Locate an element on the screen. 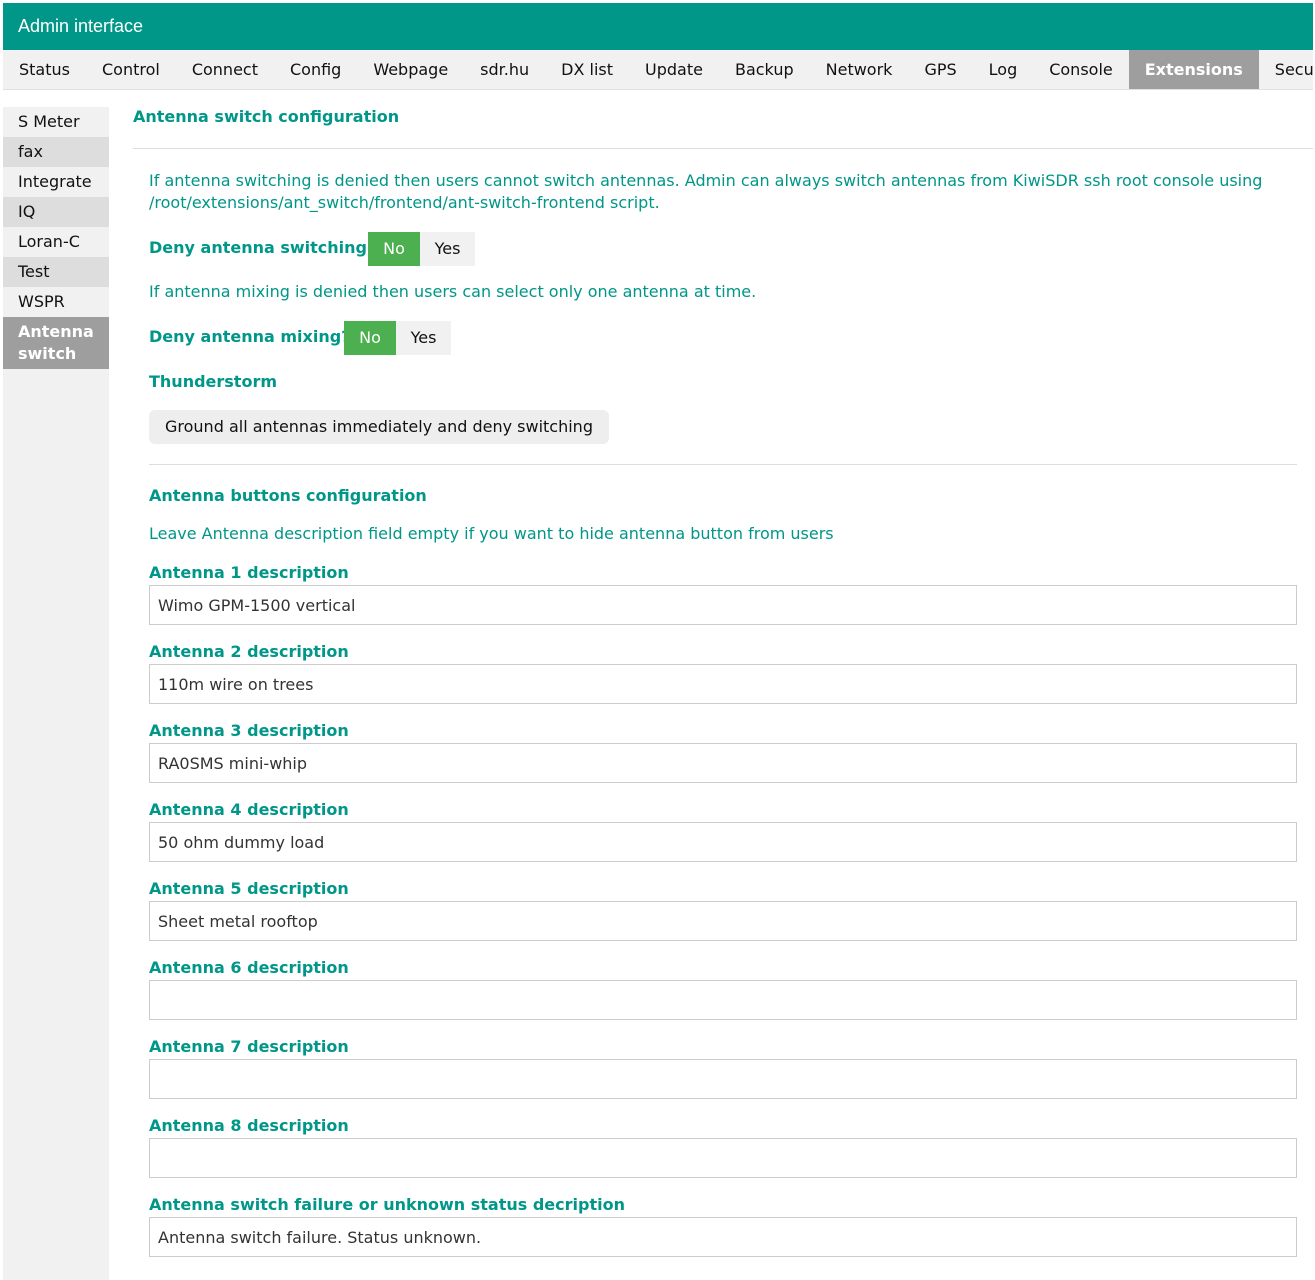 The height and width of the screenshot is (1280, 1315). antenna-8-label: Antenna 8 description is located at coordinates (249, 1125).